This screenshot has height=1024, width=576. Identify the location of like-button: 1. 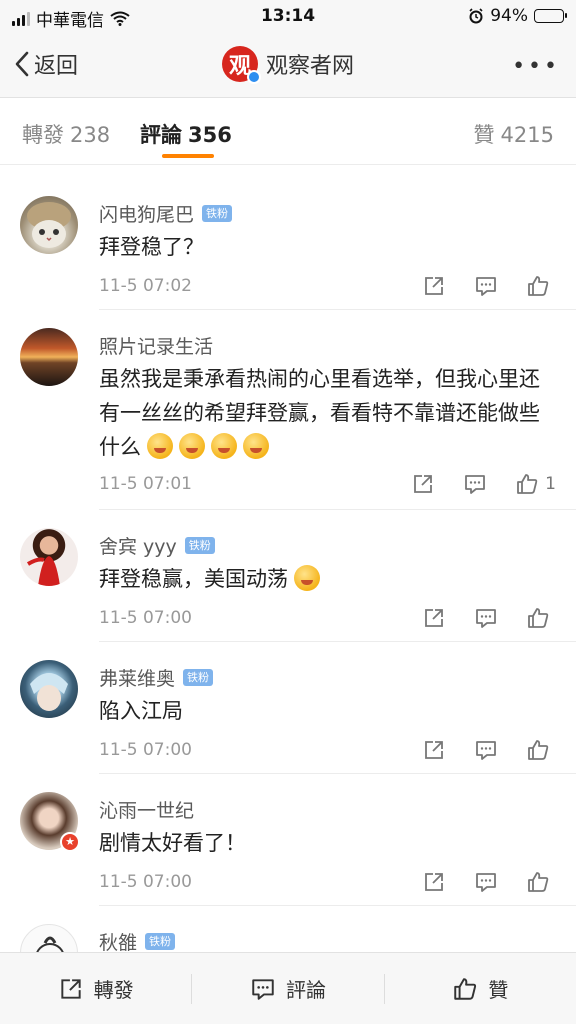
(535, 484).